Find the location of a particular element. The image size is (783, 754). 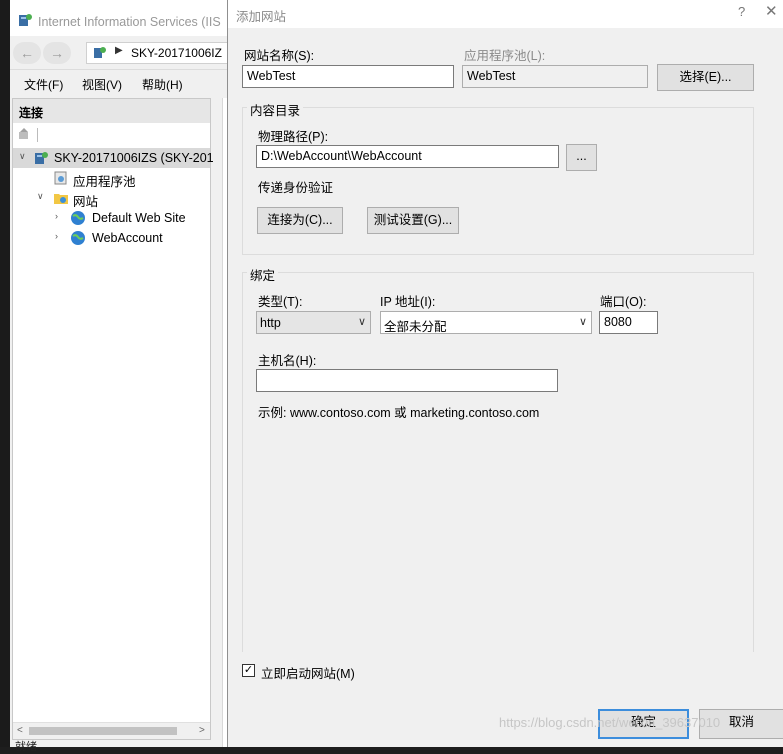

site-name-label: 网站名称(S): is located at coordinates (279, 56).